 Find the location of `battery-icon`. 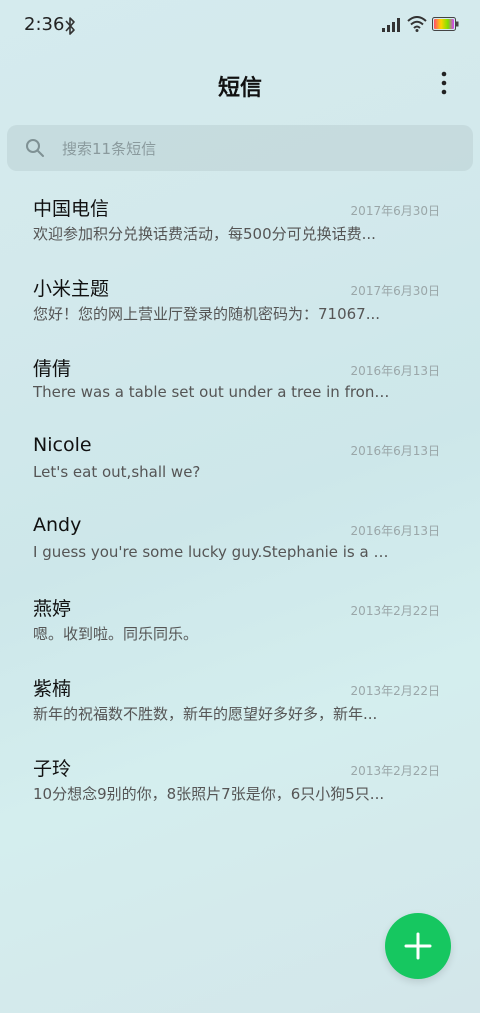

battery-icon is located at coordinates (445, 24).